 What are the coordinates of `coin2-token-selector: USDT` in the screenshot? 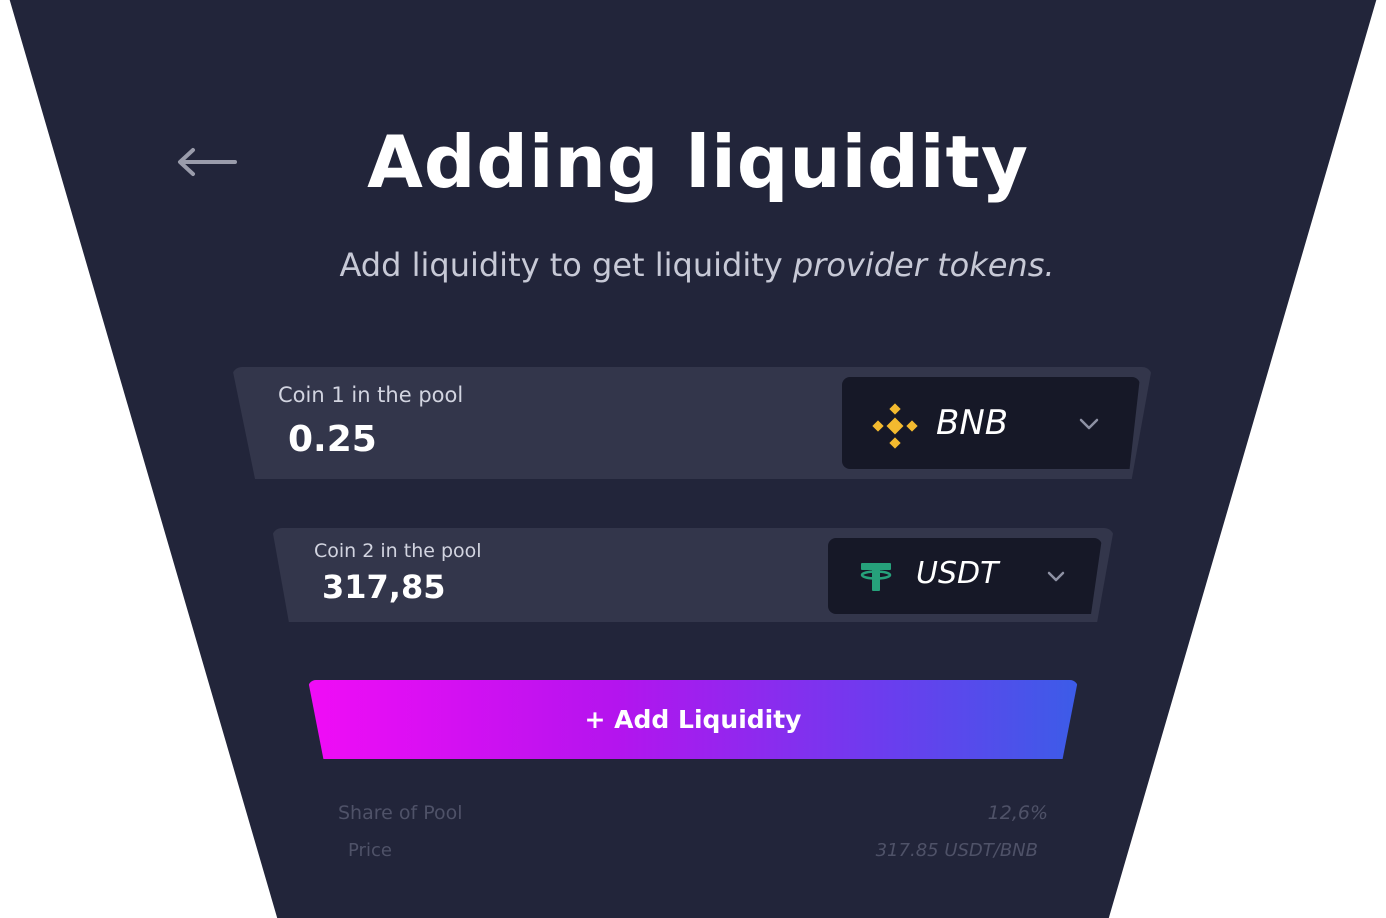 It's located at (965, 576).